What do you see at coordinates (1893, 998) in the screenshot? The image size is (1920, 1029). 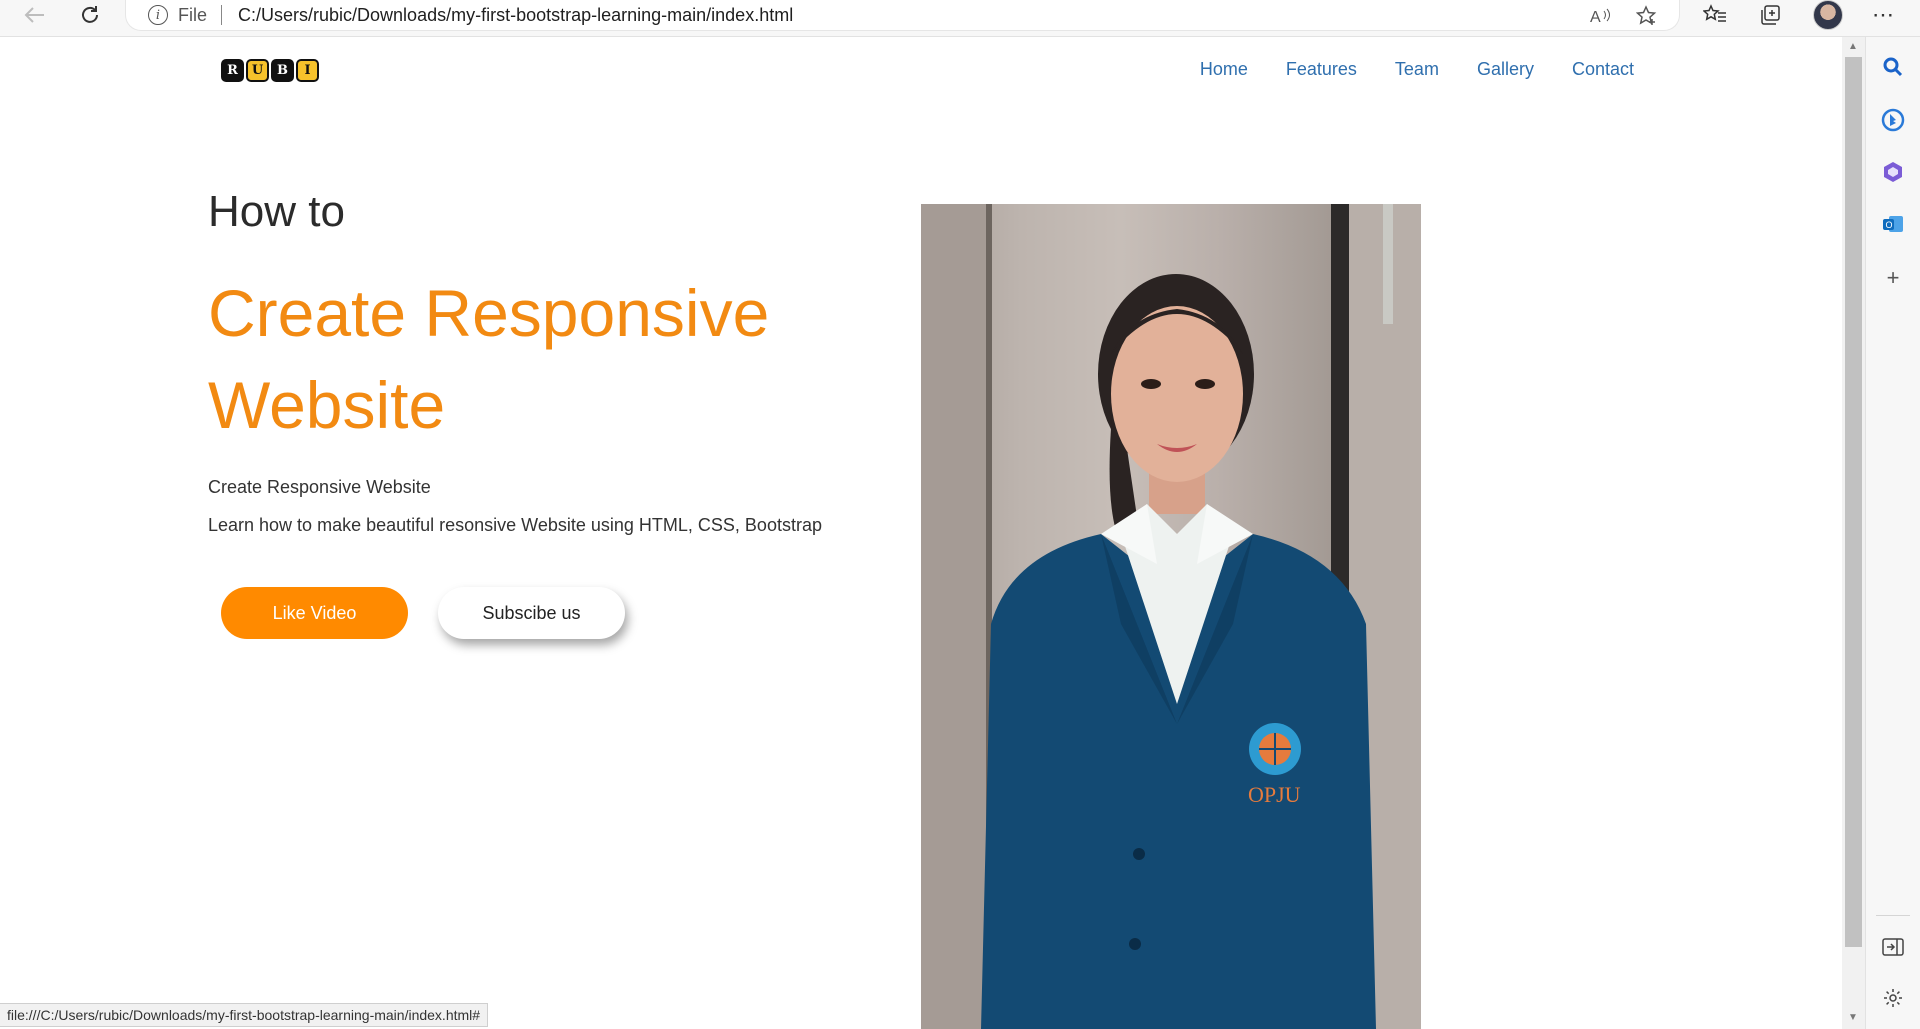 I see `settings-icon` at bounding box center [1893, 998].